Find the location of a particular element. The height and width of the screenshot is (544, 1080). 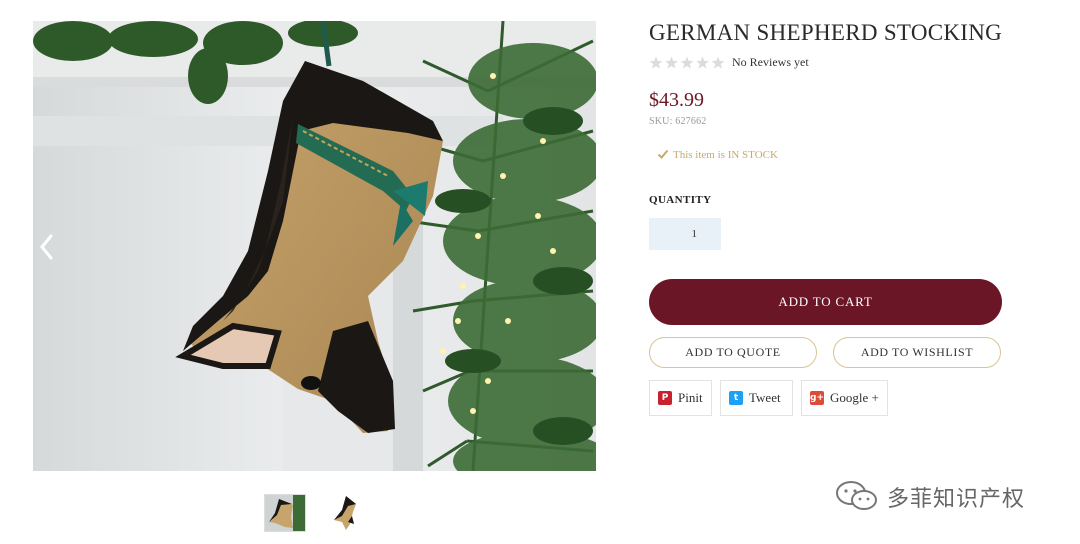

quantity-label: QUANTITY is located at coordinates (680, 200).